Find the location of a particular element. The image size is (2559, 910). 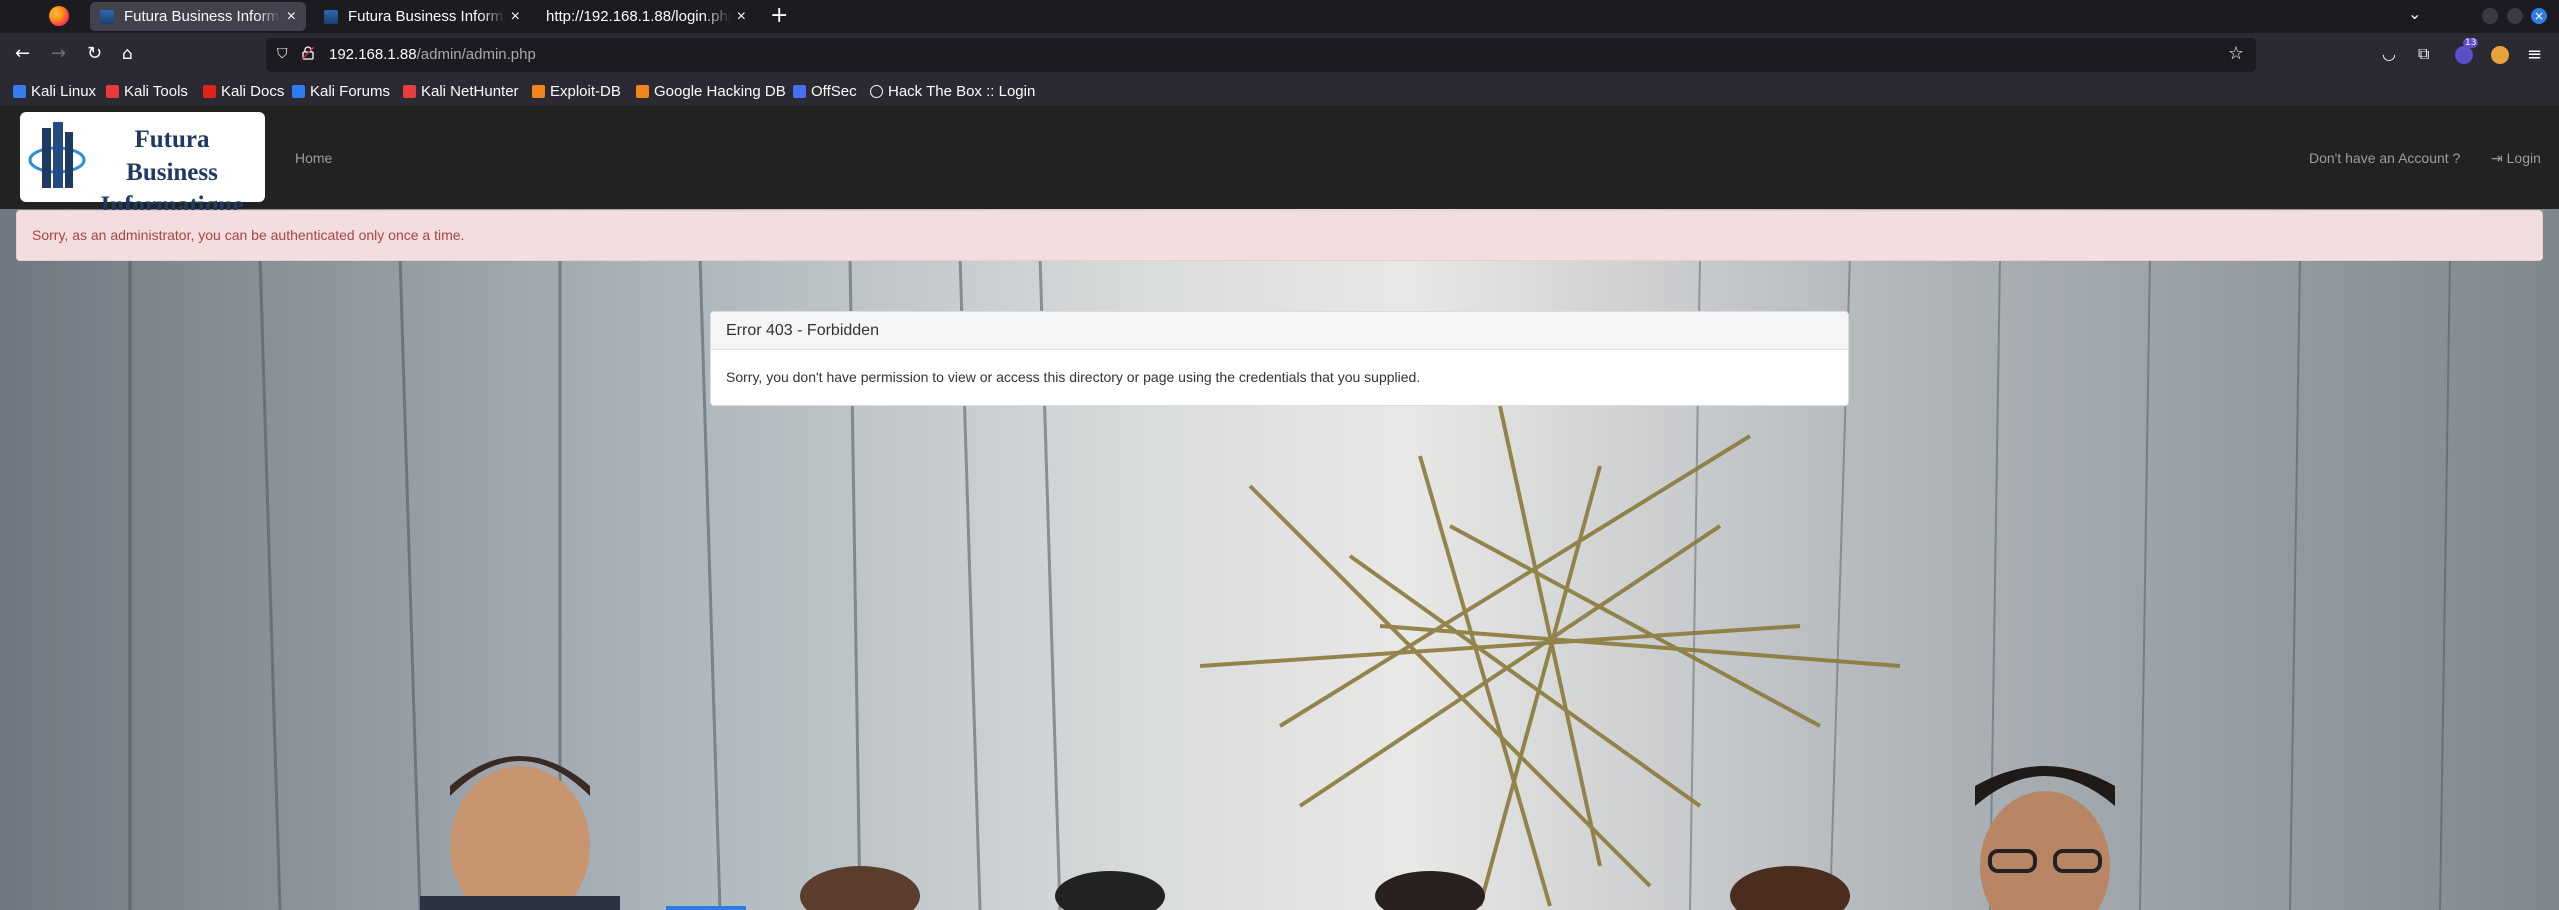

bookmark-hack-the-box: Hack The Box :: Login is located at coordinates (952, 91).